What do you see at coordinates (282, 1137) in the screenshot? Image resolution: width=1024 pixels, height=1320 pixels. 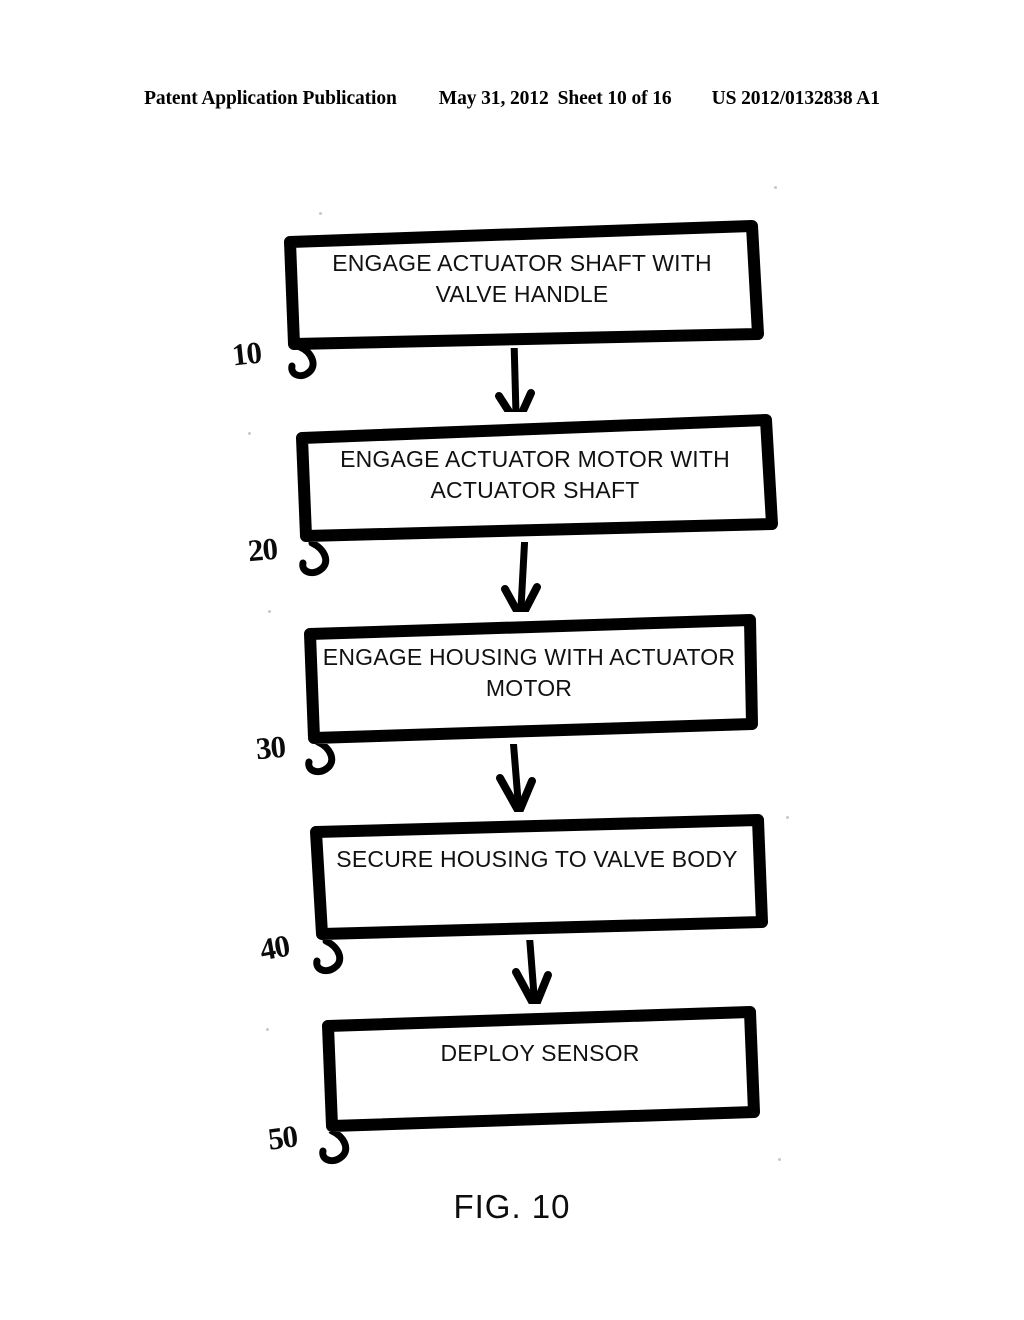 I see `reference-numeral-50: 50` at bounding box center [282, 1137].